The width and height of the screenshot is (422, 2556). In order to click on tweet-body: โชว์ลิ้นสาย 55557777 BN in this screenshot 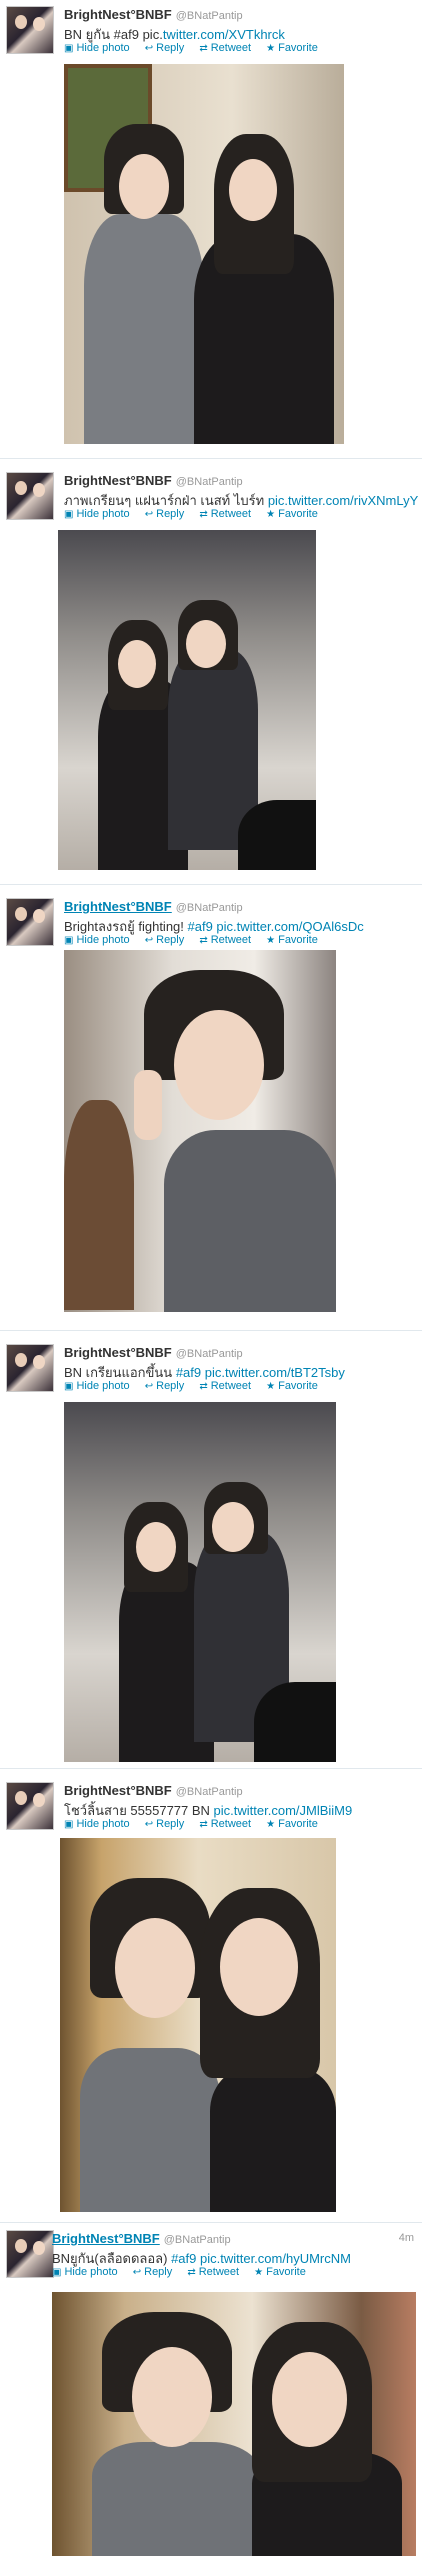, I will do `click(139, 1810)`.